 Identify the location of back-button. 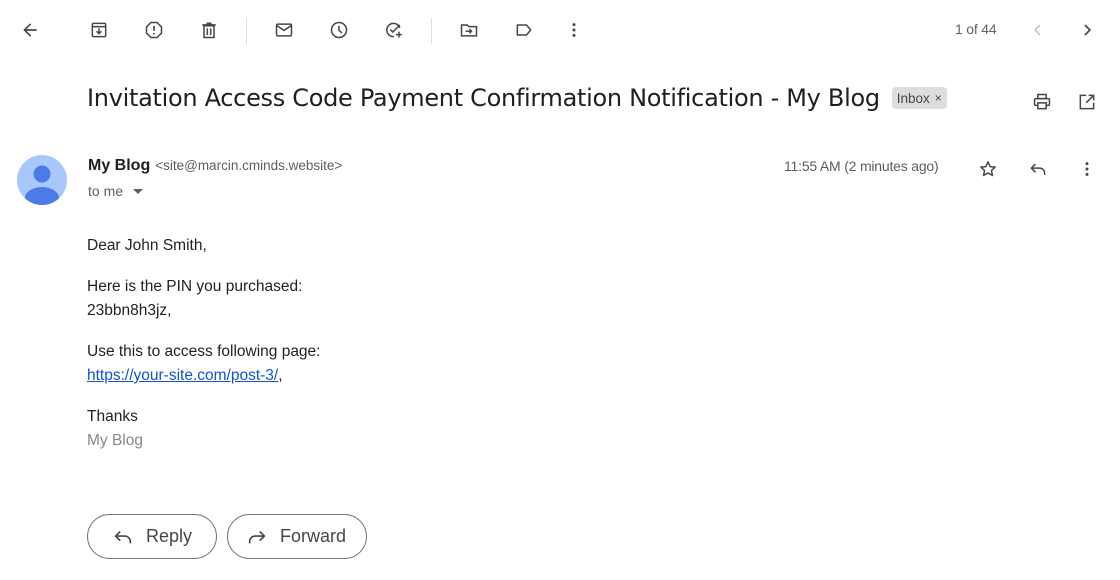
(30, 30).